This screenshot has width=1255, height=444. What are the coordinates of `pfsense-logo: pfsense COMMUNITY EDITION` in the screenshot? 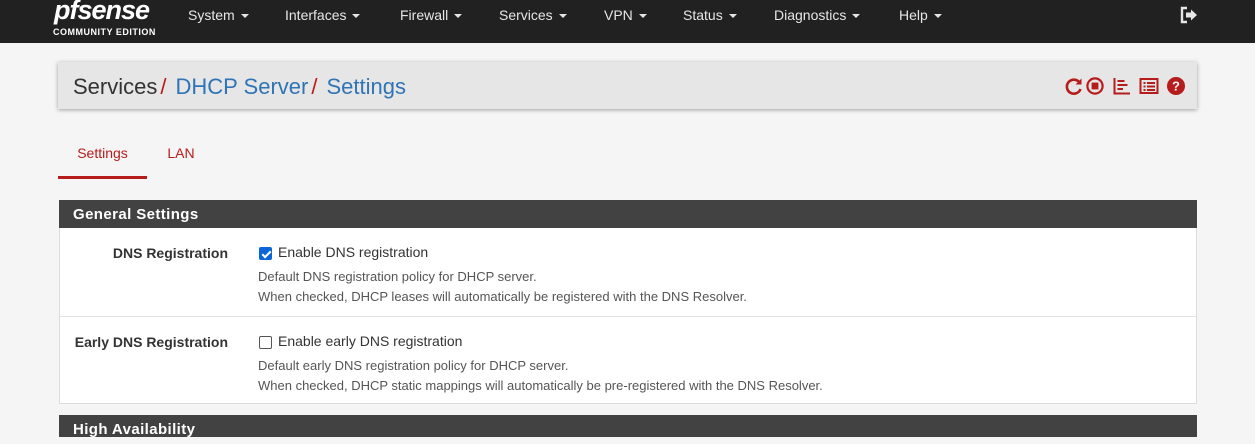 It's located at (107, 21).